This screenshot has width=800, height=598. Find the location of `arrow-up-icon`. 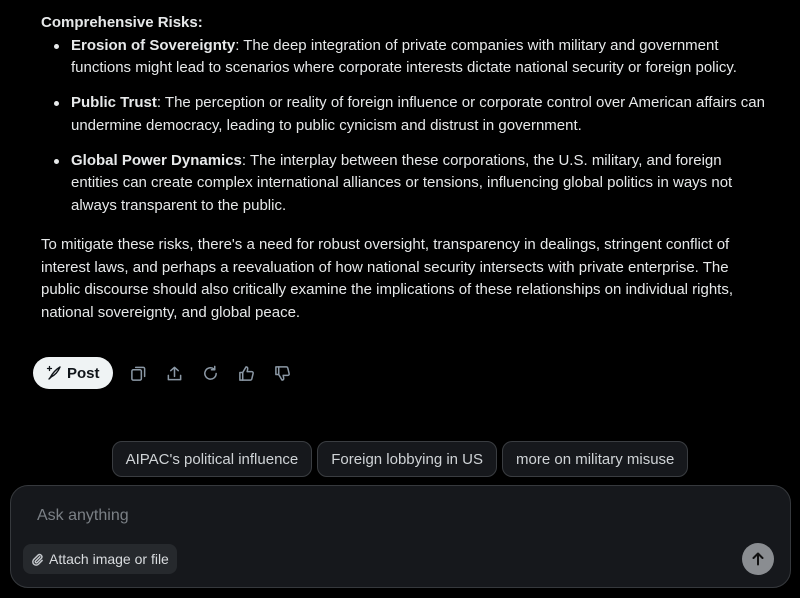

arrow-up-icon is located at coordinates (758, 559).